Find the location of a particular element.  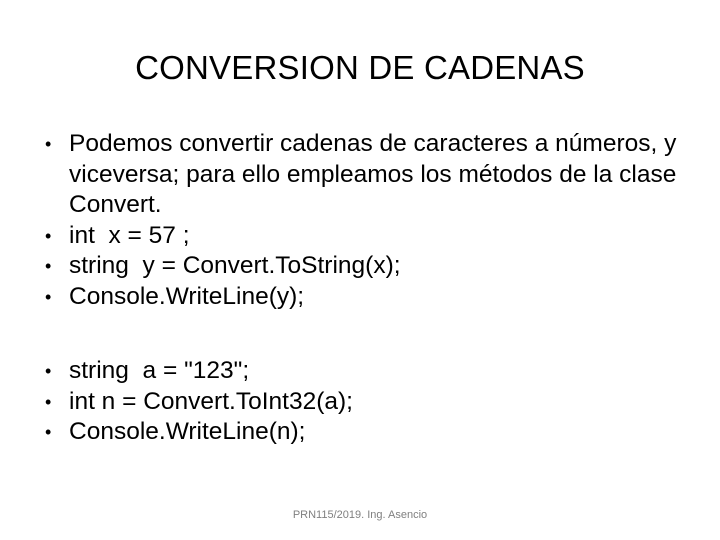

list-item: int n = Convert.ToInt32(a); is located at coordinates (360, 402).